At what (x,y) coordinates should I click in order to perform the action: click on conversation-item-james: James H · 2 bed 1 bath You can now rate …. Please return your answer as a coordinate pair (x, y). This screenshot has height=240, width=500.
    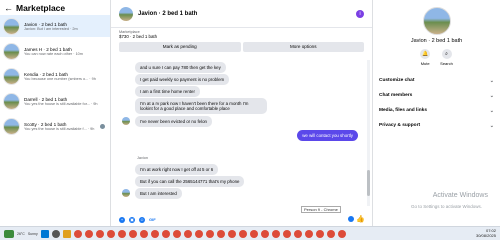
    Looking at the image, I should click on (55, 51).